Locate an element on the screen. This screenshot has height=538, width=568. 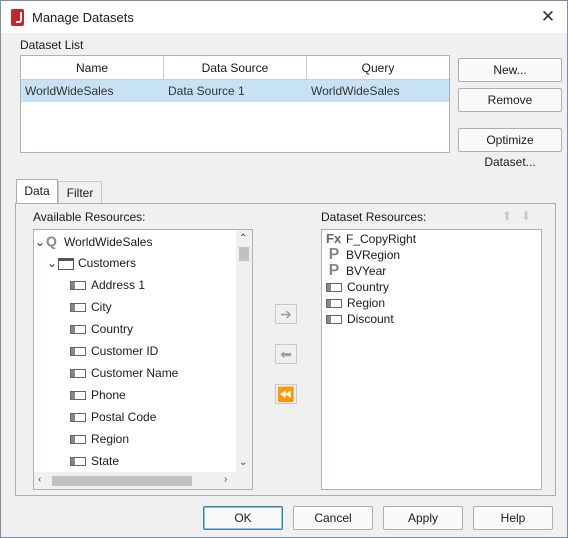
move-down-icon: ⬇ is located at coordinates (526, 216).